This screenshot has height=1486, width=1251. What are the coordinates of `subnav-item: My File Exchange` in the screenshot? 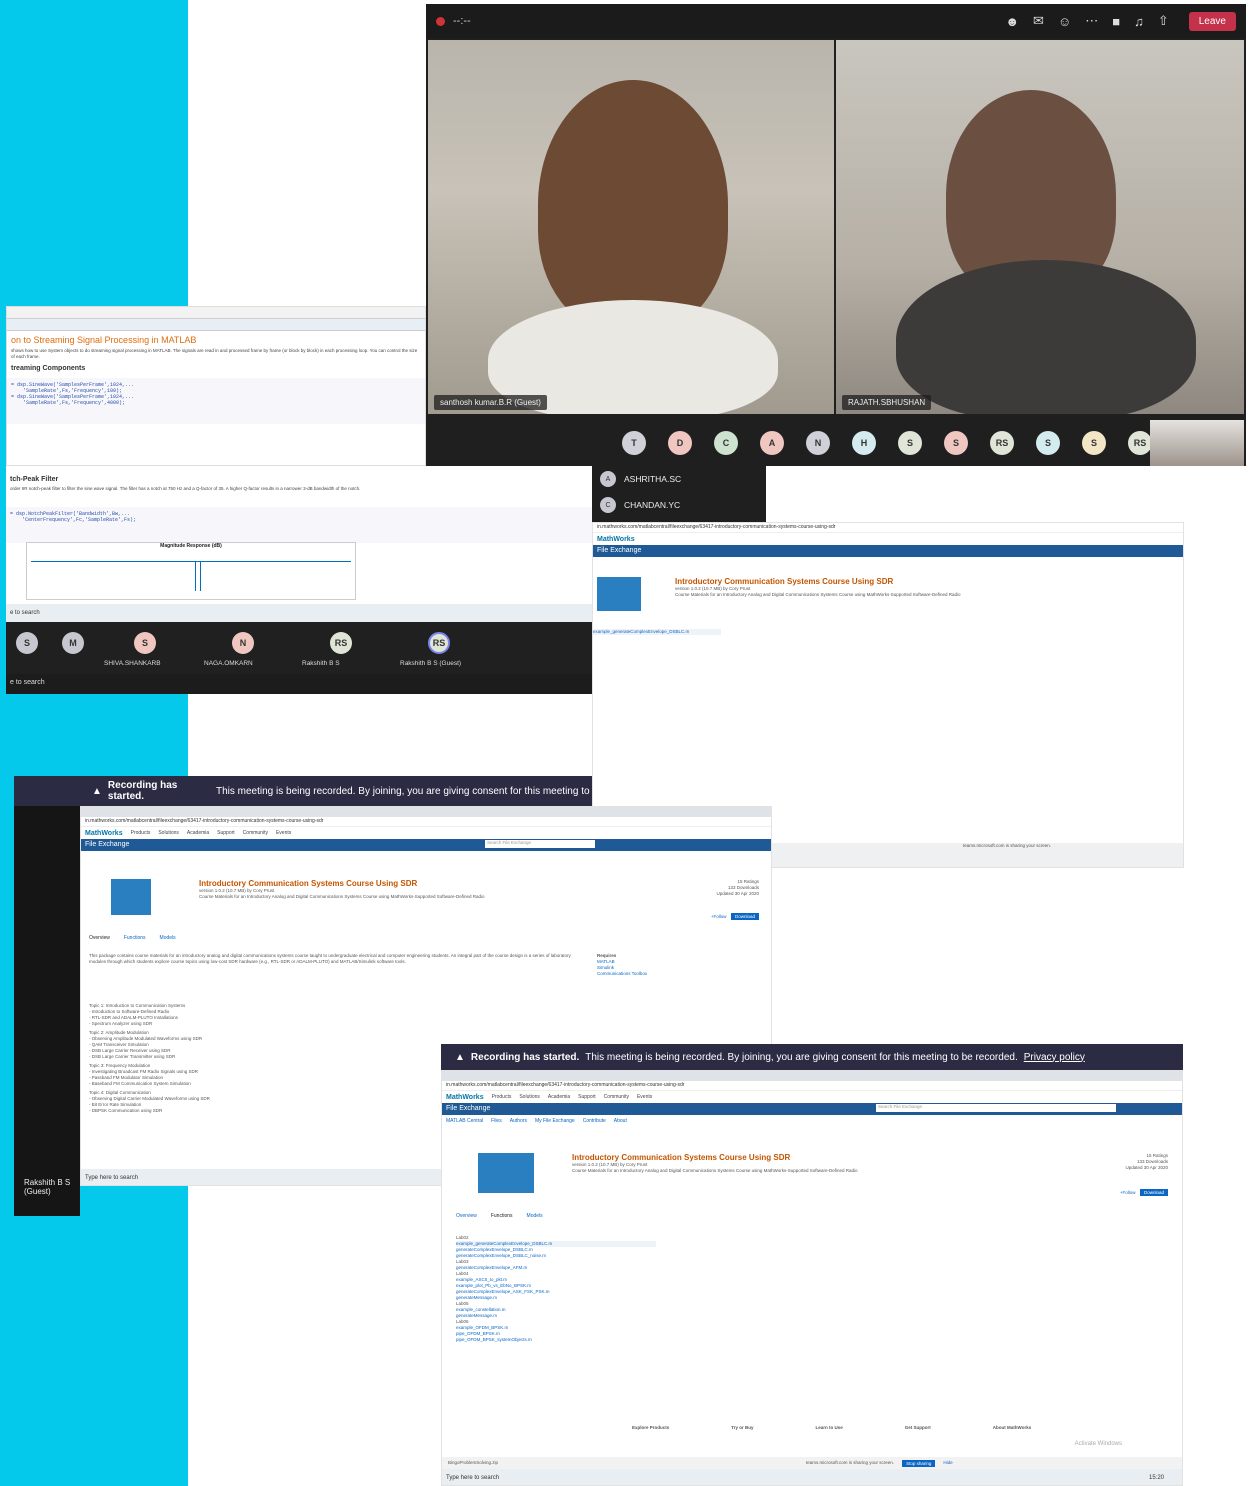 It's located at (555, 1121).